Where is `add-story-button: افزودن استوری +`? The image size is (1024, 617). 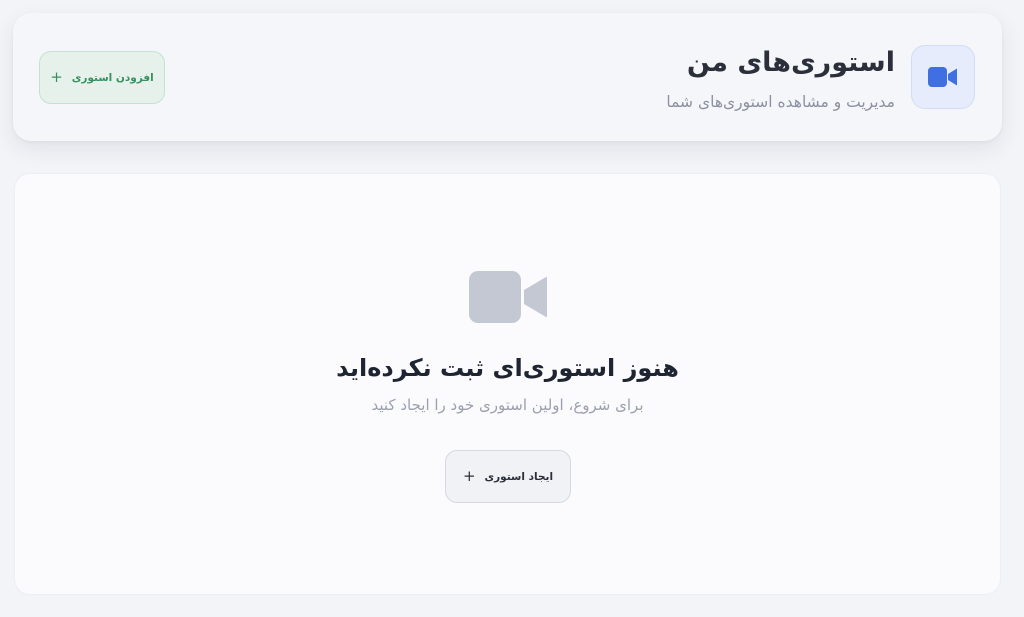
add-story-button: افزودن استوری + is located at coordinates (102, 77).